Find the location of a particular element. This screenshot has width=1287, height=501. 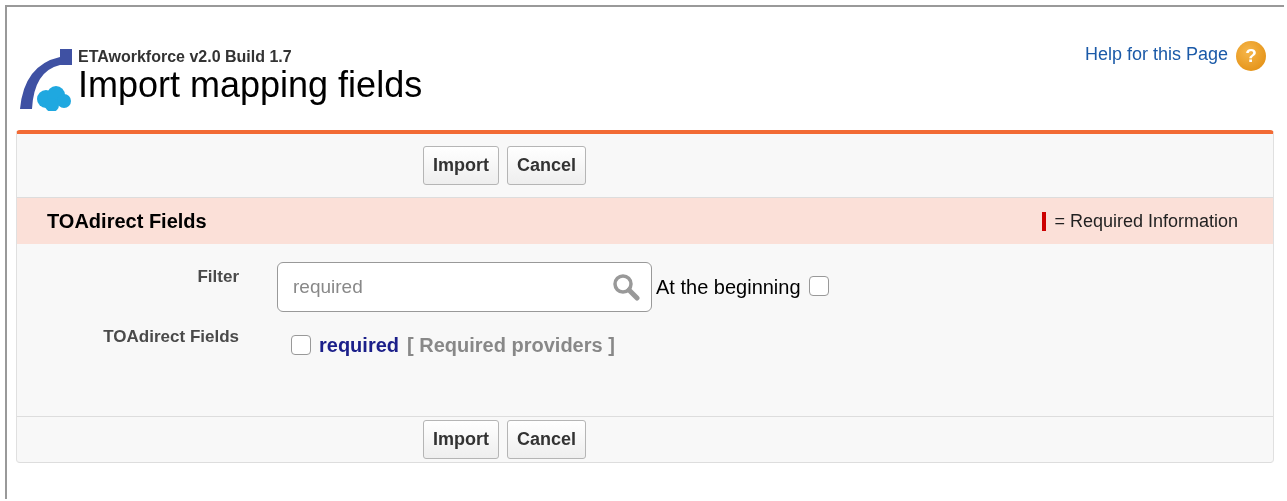

field-name-link: required is located at coordinates (359, 345).